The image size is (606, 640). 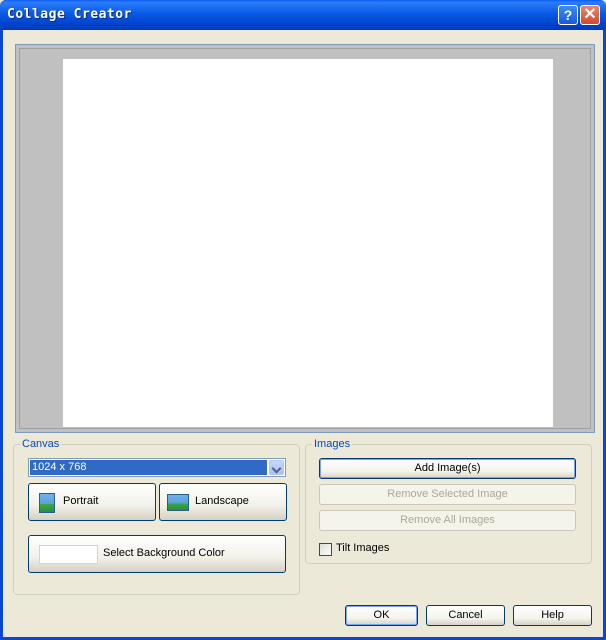 What do you see at coordinates (68, 554) in the screenshot?
I see `background-color-swatch` at bounding box center [68, 554].